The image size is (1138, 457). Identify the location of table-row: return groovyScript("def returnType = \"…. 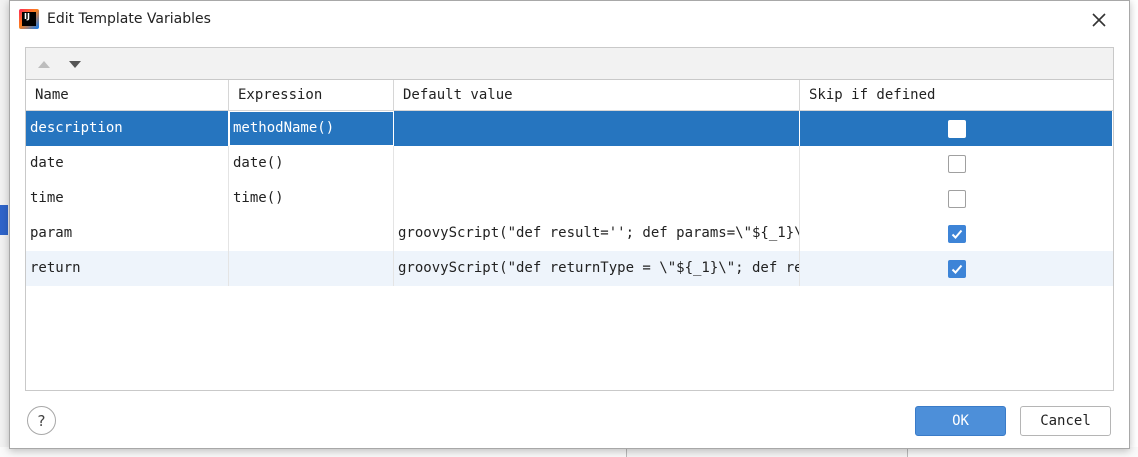
(569, 268).